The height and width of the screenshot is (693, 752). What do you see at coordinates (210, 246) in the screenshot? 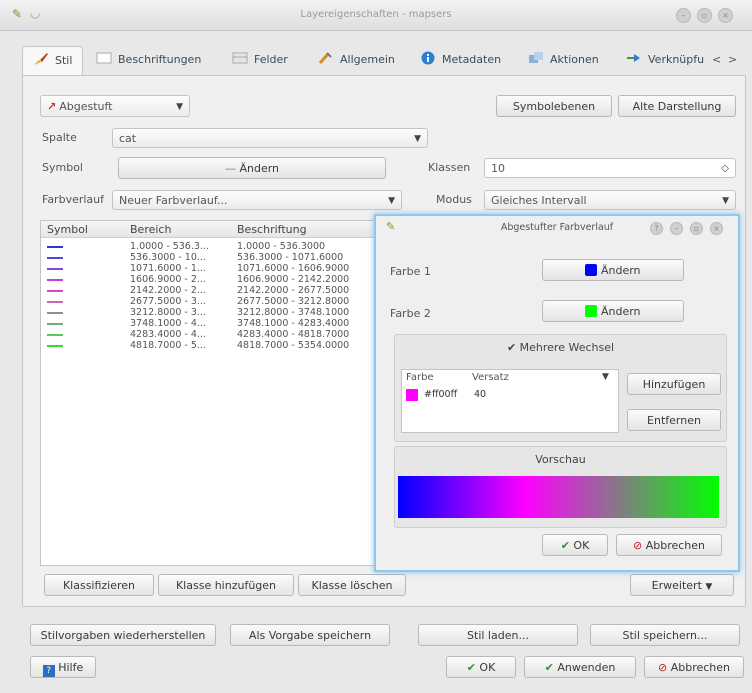
I see `table-row: 1.0000 - 536.3... 1.0000 - 536.3000` at bounding box center [210, 246].